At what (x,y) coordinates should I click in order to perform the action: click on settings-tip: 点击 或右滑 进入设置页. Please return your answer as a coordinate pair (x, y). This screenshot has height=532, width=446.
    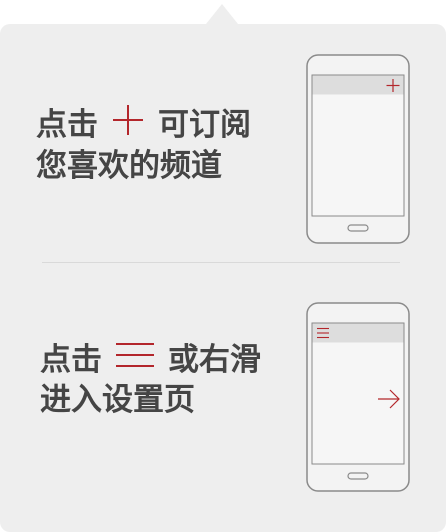
    Looking at the image, I should click on (150, 380).